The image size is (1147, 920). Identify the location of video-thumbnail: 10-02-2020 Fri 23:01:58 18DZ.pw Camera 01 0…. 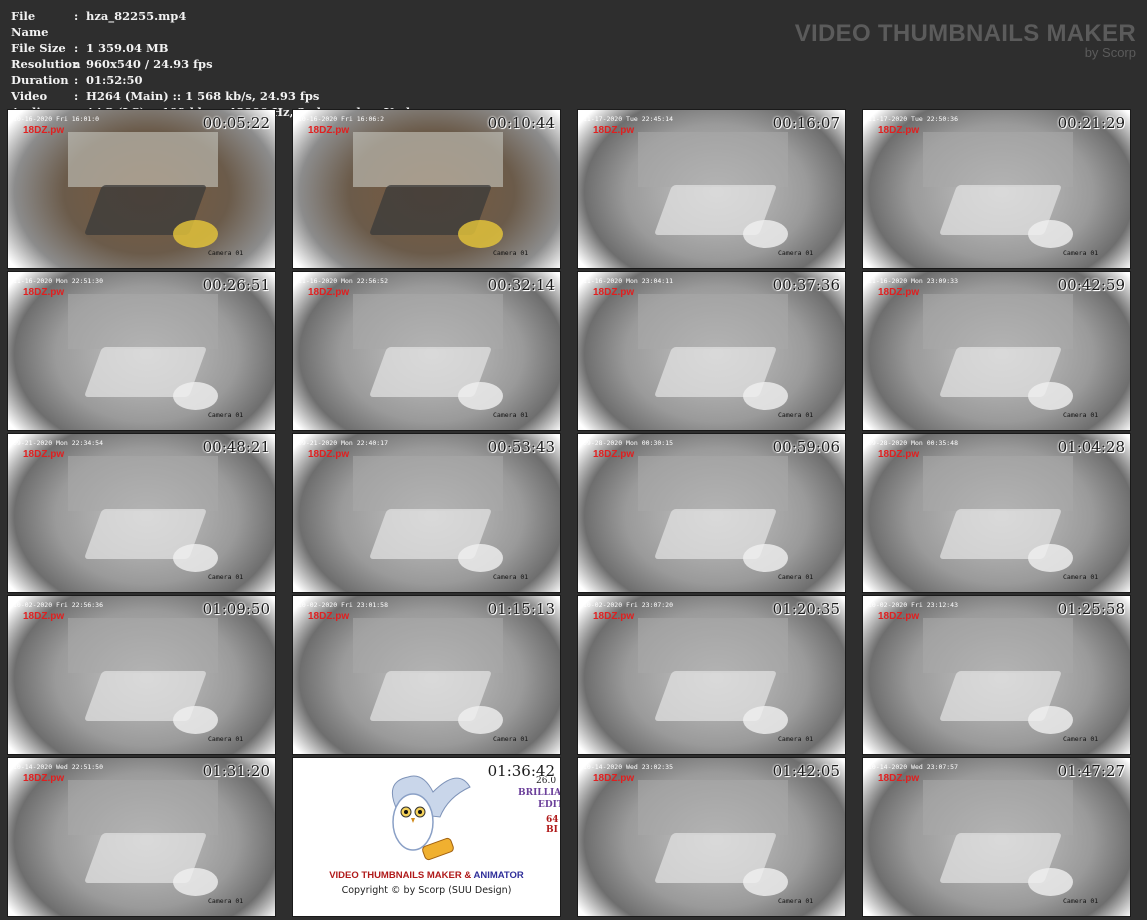
(426, 675).